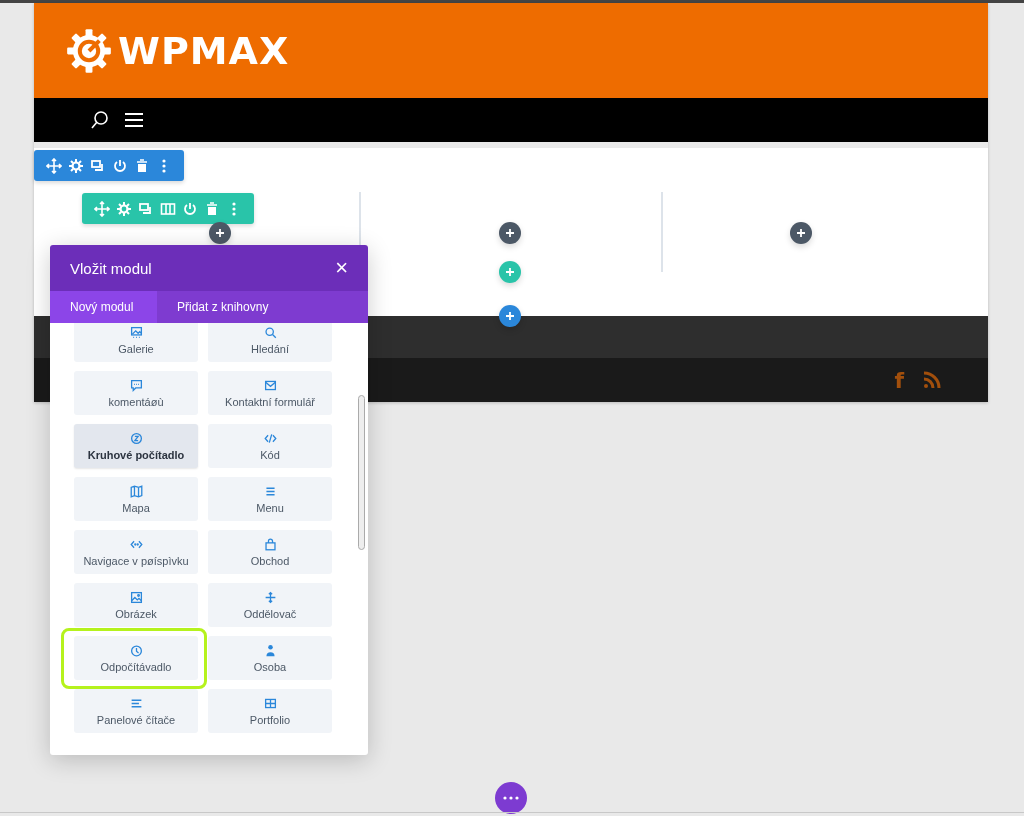 The width and height of the screenshot is (1024, 816). I want to click on envelope-icon, so click(270, 385).